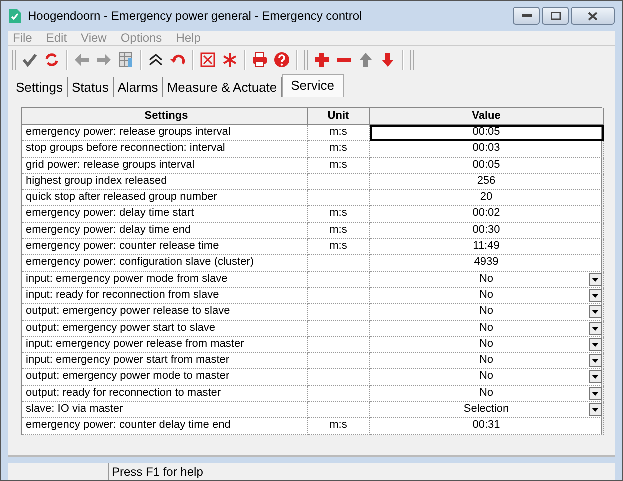 The width and height of the screenshot is (623, 481). What do you see at coordinates (322, 60) in the screenshot?
I see `plus-icon` at bounding box center [322, 60].